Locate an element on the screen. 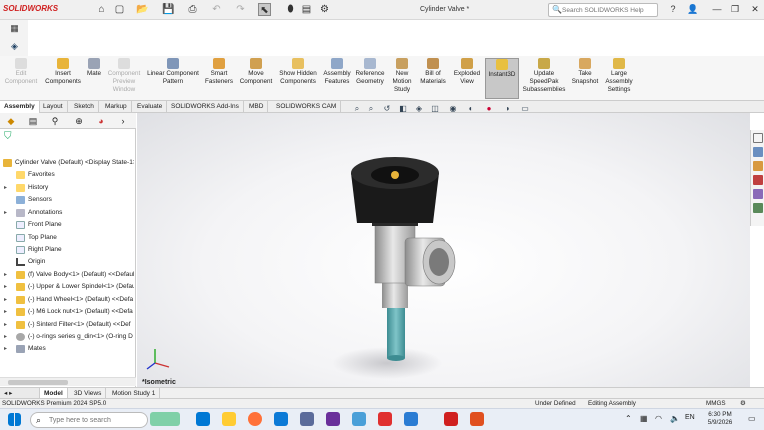  network-icon: ▦ is located at coordinates (644, 418).